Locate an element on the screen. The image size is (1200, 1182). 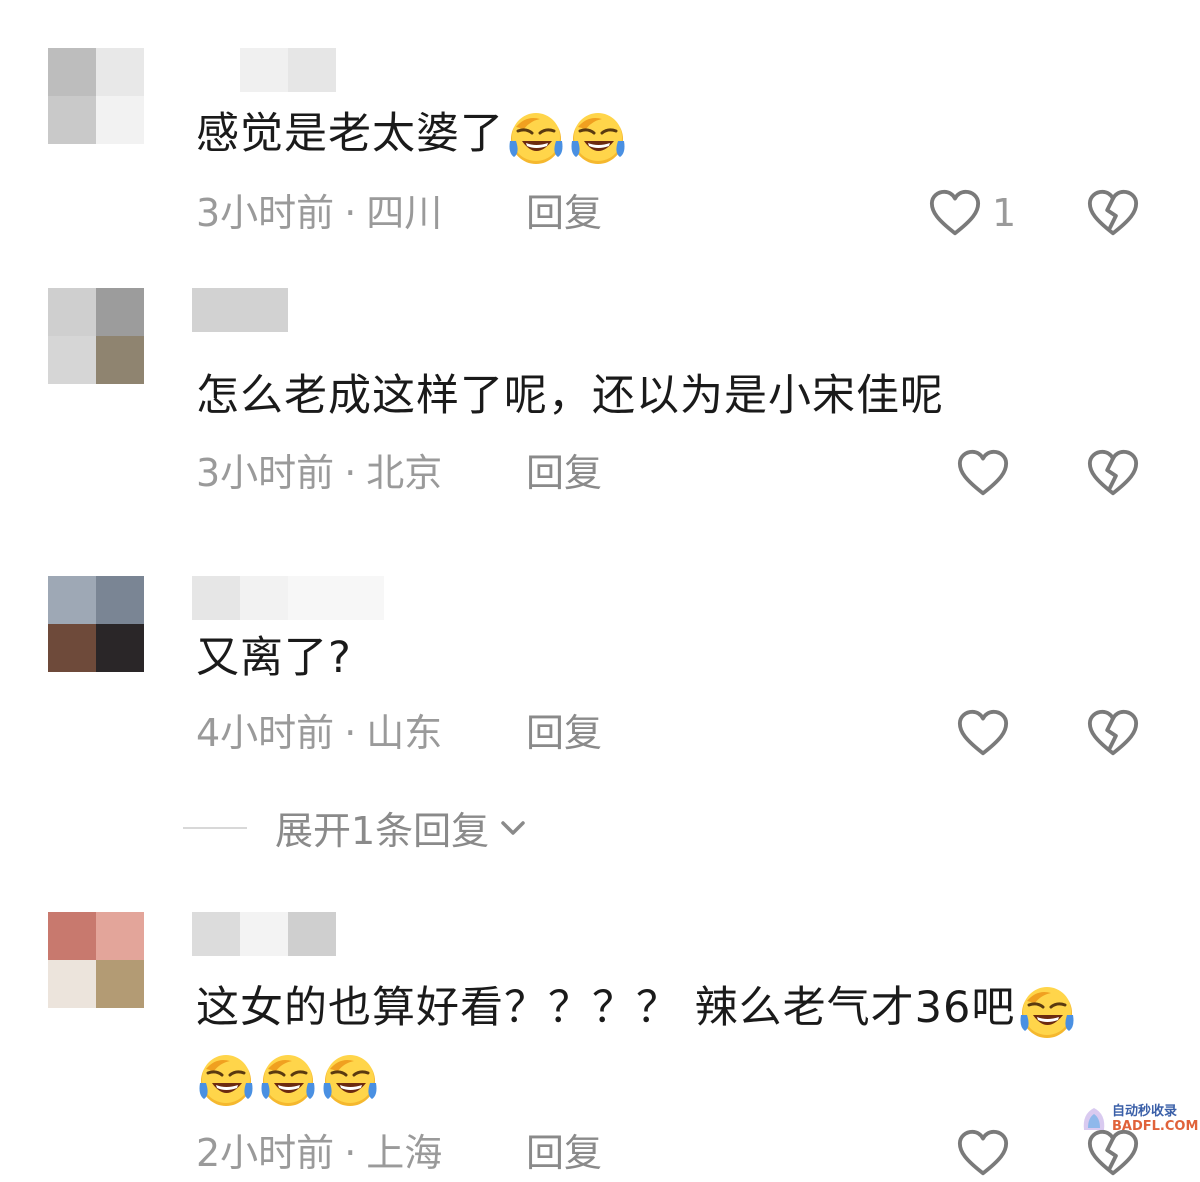
comment-location: 四川 is located at coordinates (404, 213).